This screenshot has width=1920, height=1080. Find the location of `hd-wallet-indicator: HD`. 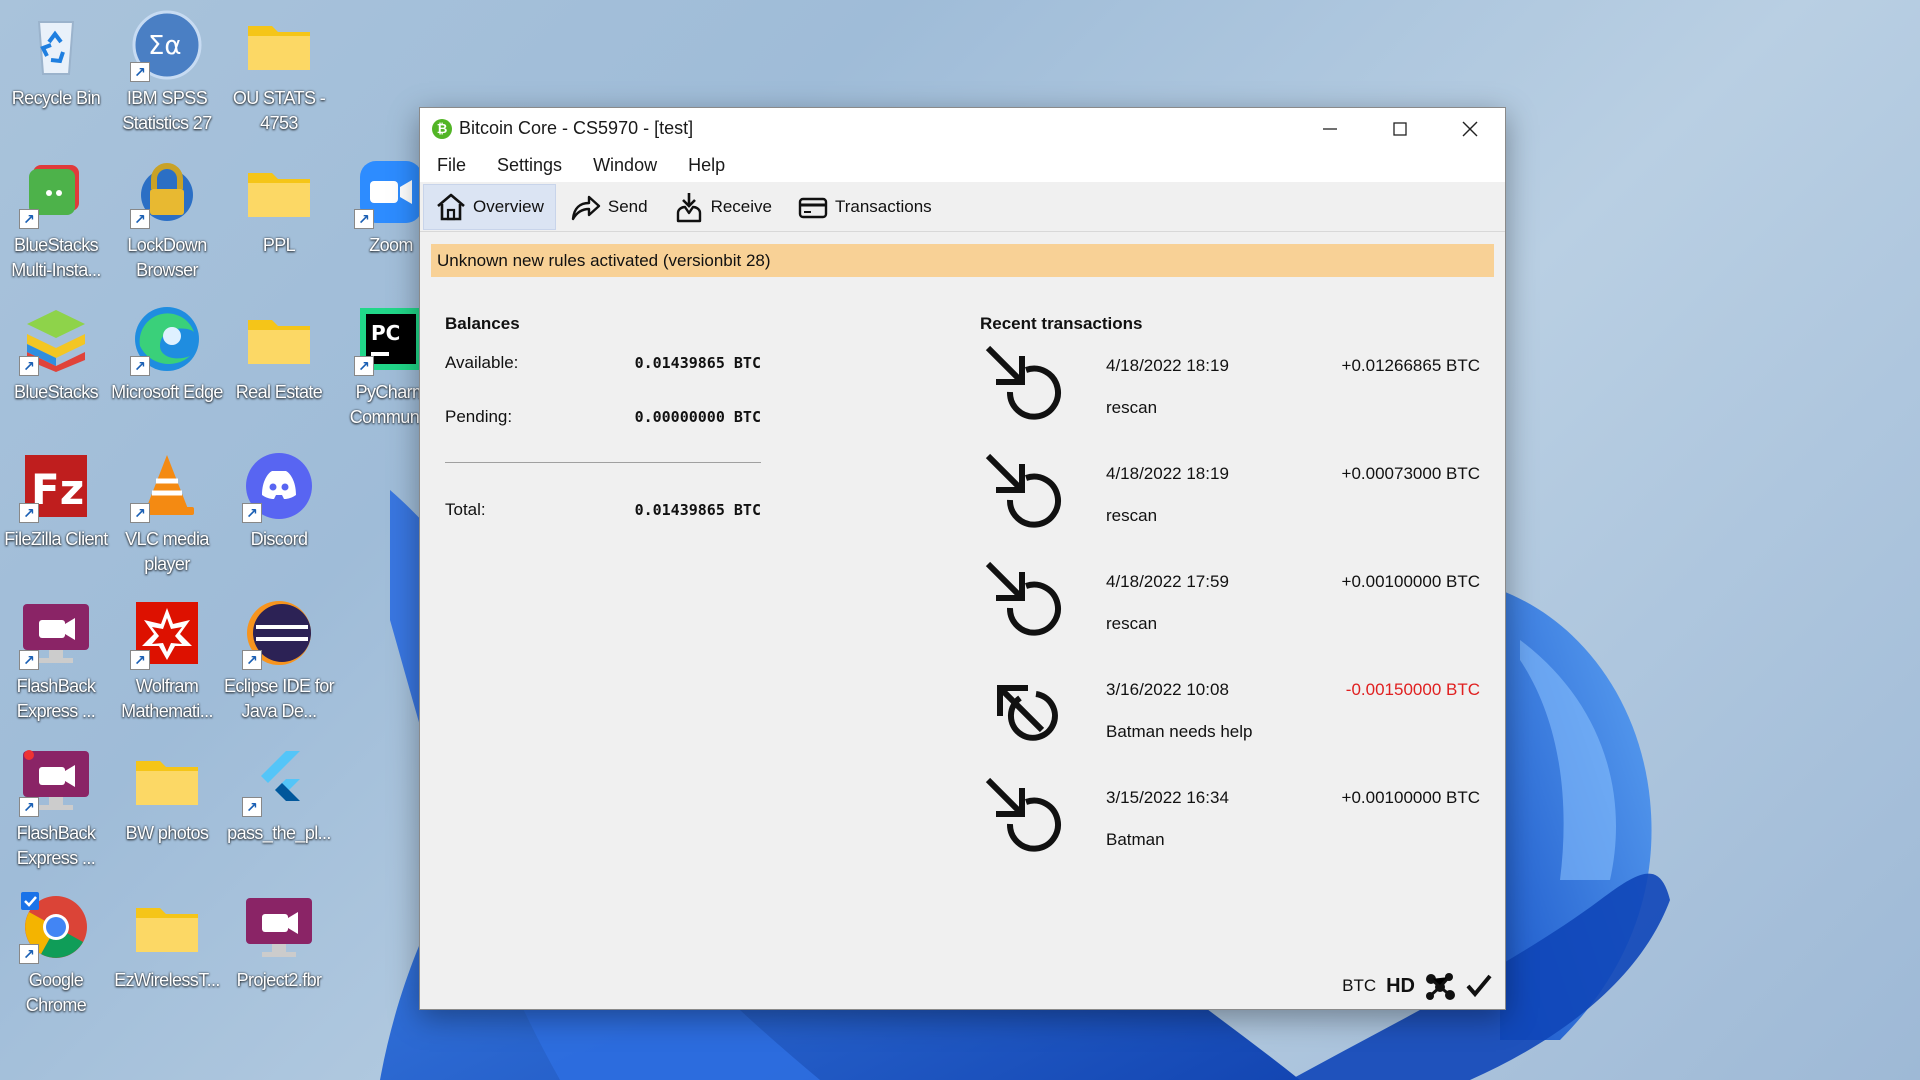

hd-wallet-indicator: HD is located at coordinates (1400, 985).